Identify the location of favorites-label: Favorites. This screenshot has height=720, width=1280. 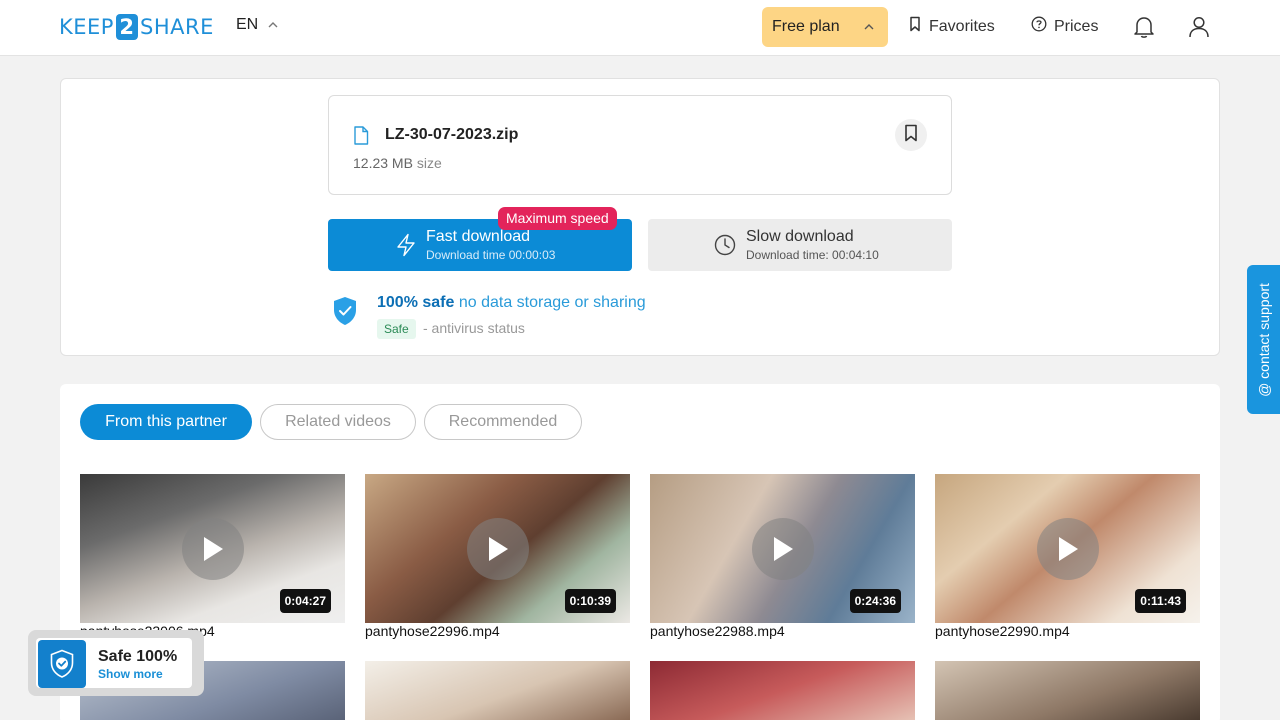
(962, 26).